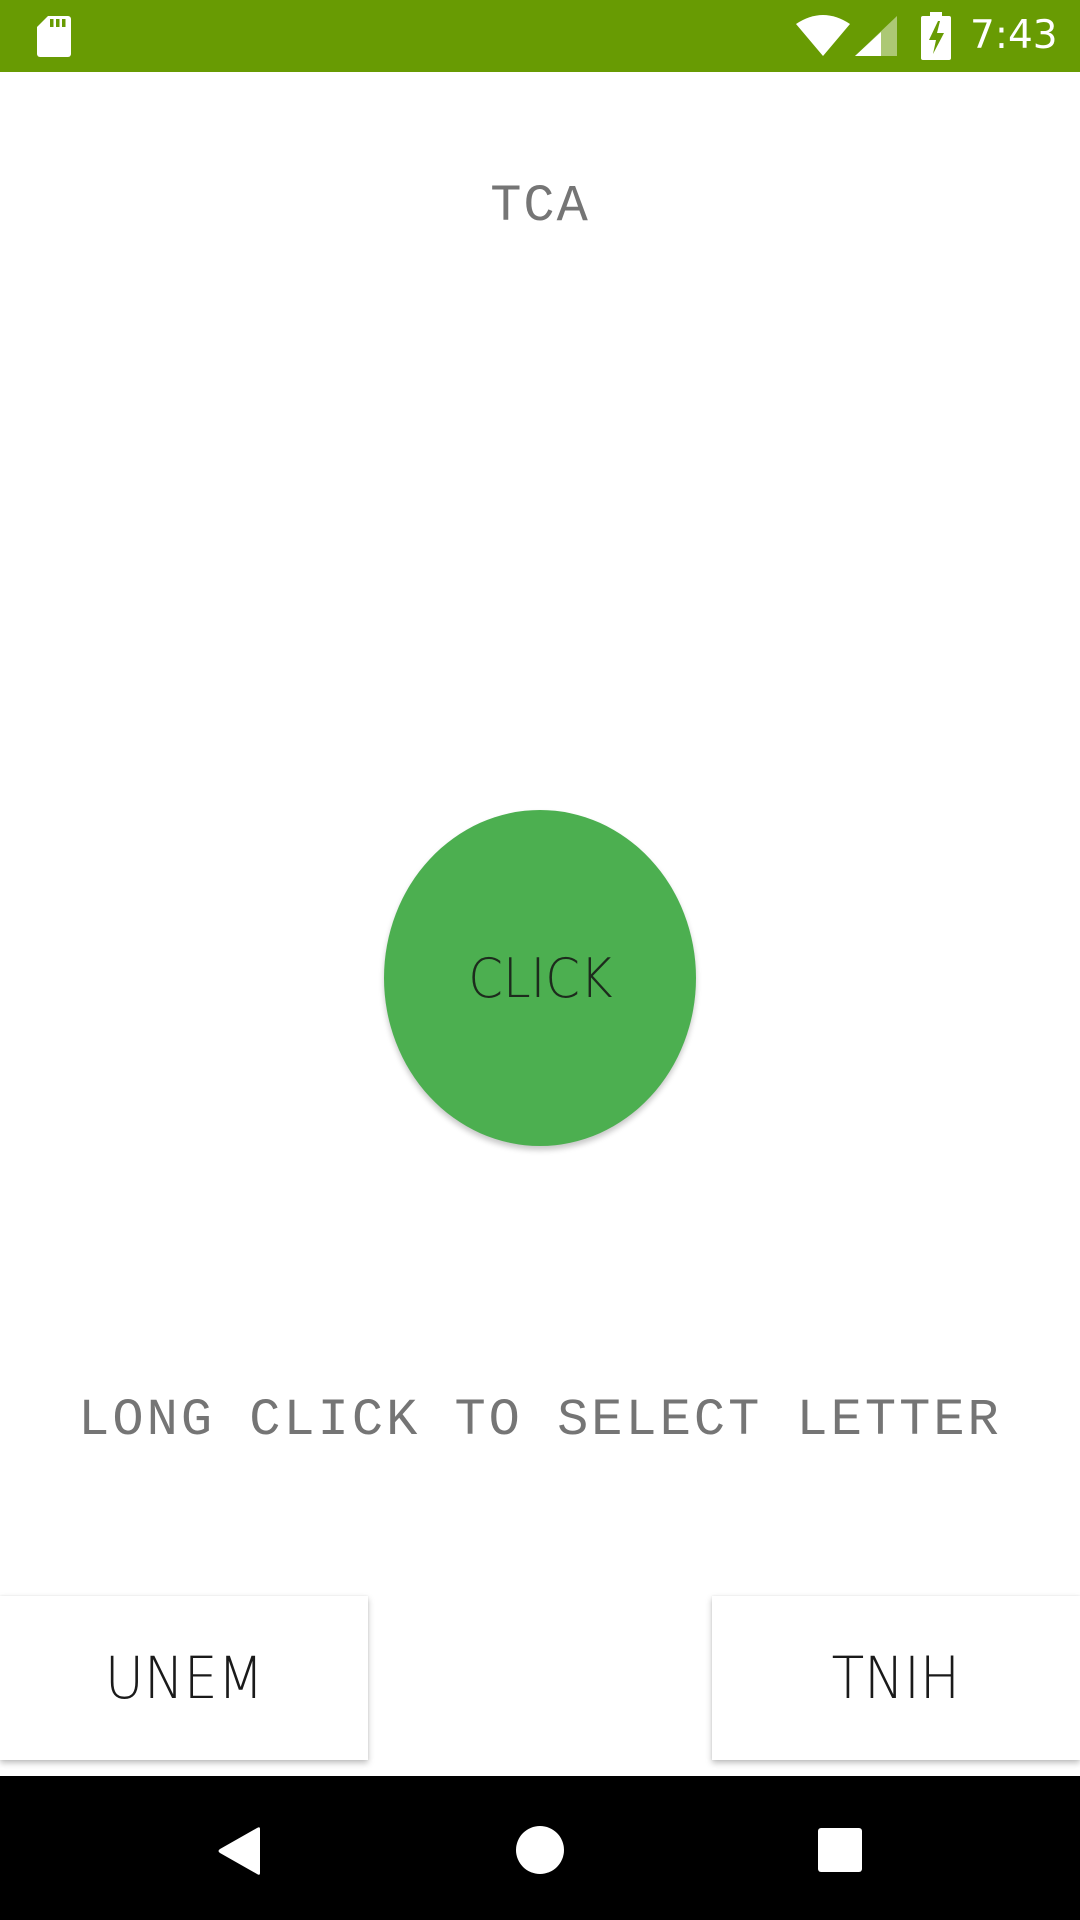 The image size is (1080, 1920). I want to click on click-button-label: CLICK, so click(540, 978).